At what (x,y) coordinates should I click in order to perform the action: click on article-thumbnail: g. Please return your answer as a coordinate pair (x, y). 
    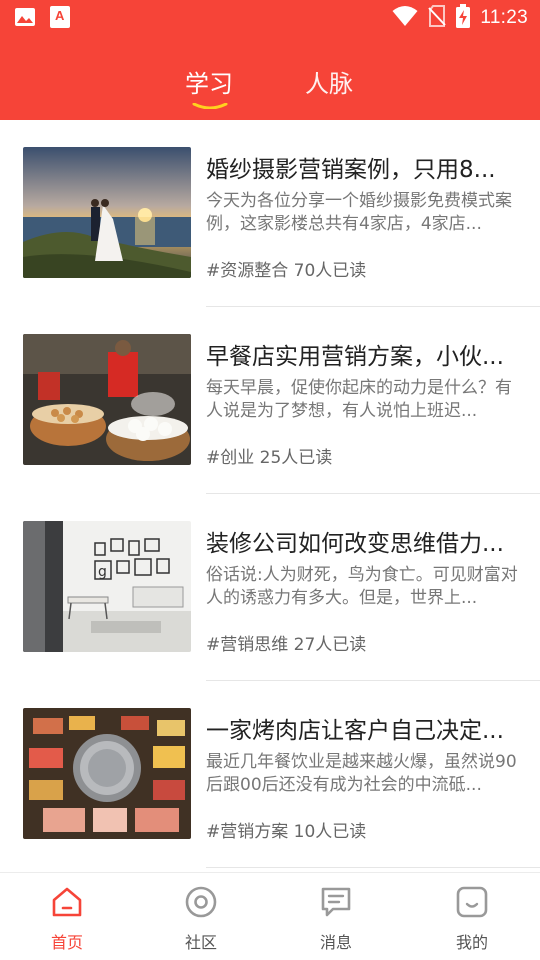
    Looking at the image, I should click on (107, 586).